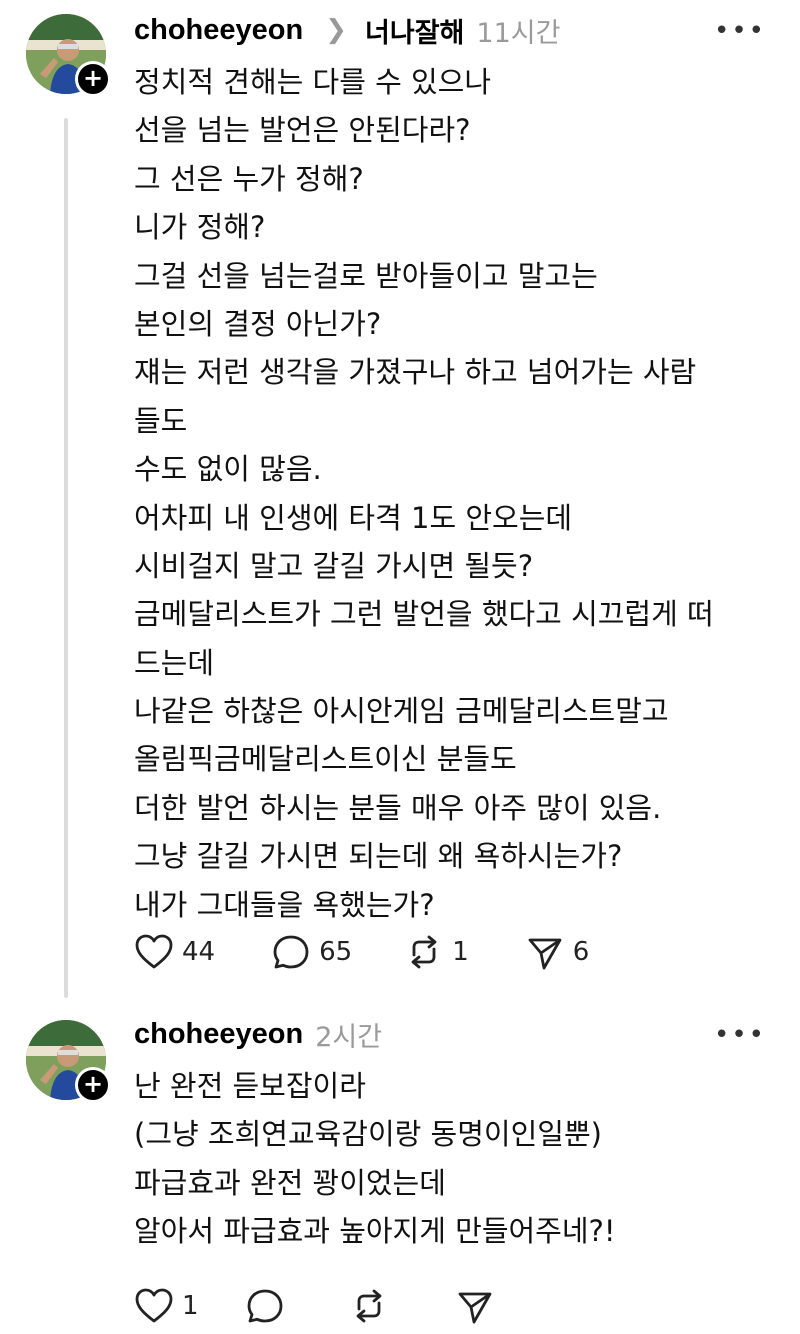  Describe the element at coordinates (353, 517) in the screenshot. I see `post-text-line: 어차피 내 인생에 타격 1도 안오는데` at that location.